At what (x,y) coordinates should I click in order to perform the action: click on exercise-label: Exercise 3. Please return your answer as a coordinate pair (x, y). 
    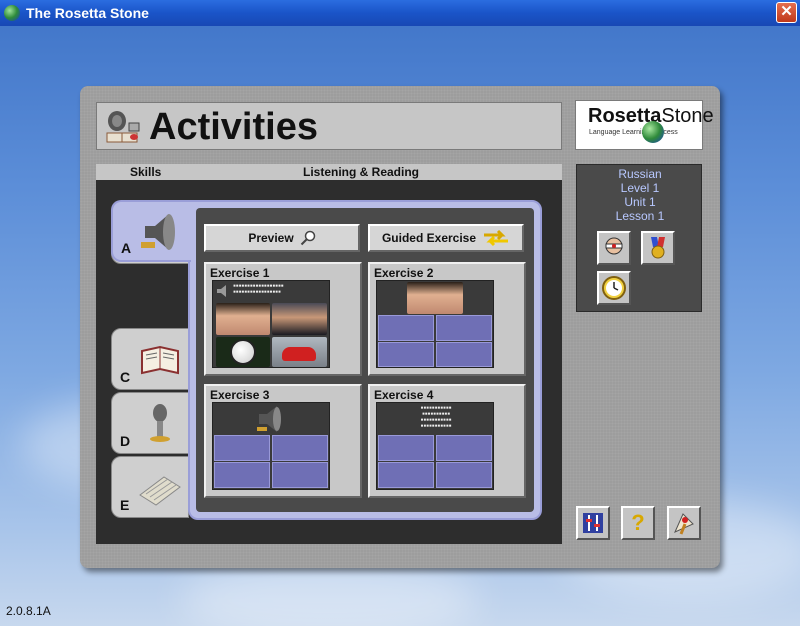
    Looking at the image, I should click on (240, 395).